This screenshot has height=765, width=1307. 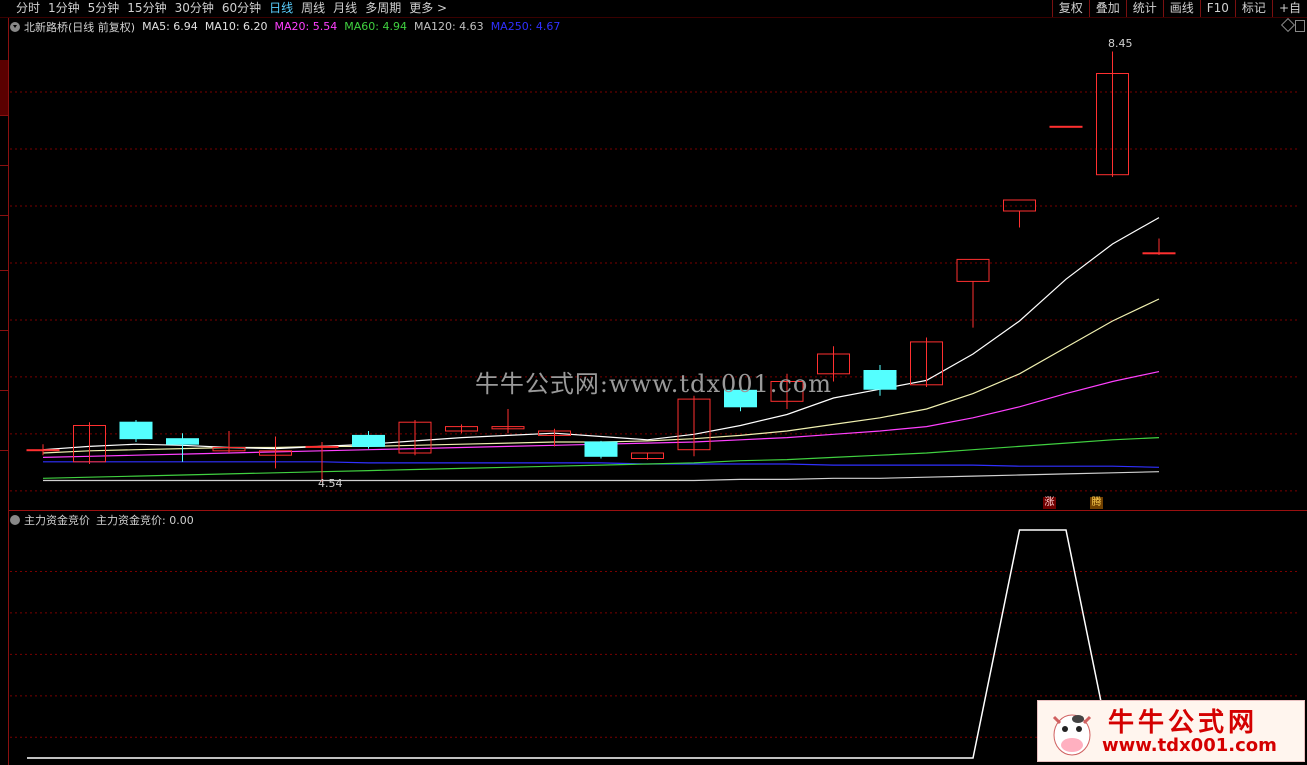 I want to click on high-price-label: 8.45, so click(x=1120, y=43).